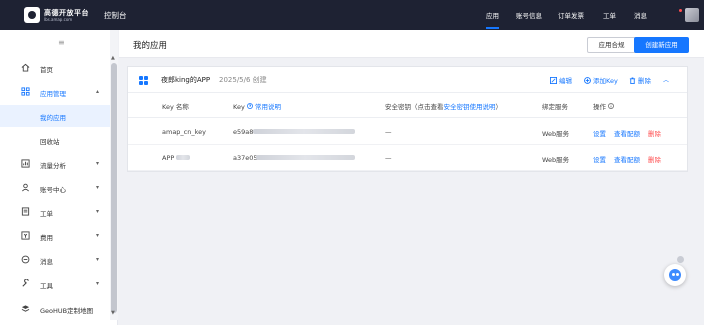 Image resolution: width=704 pixels, height=325 pixels. I want to click on wrench-icon, so click(25, 283).